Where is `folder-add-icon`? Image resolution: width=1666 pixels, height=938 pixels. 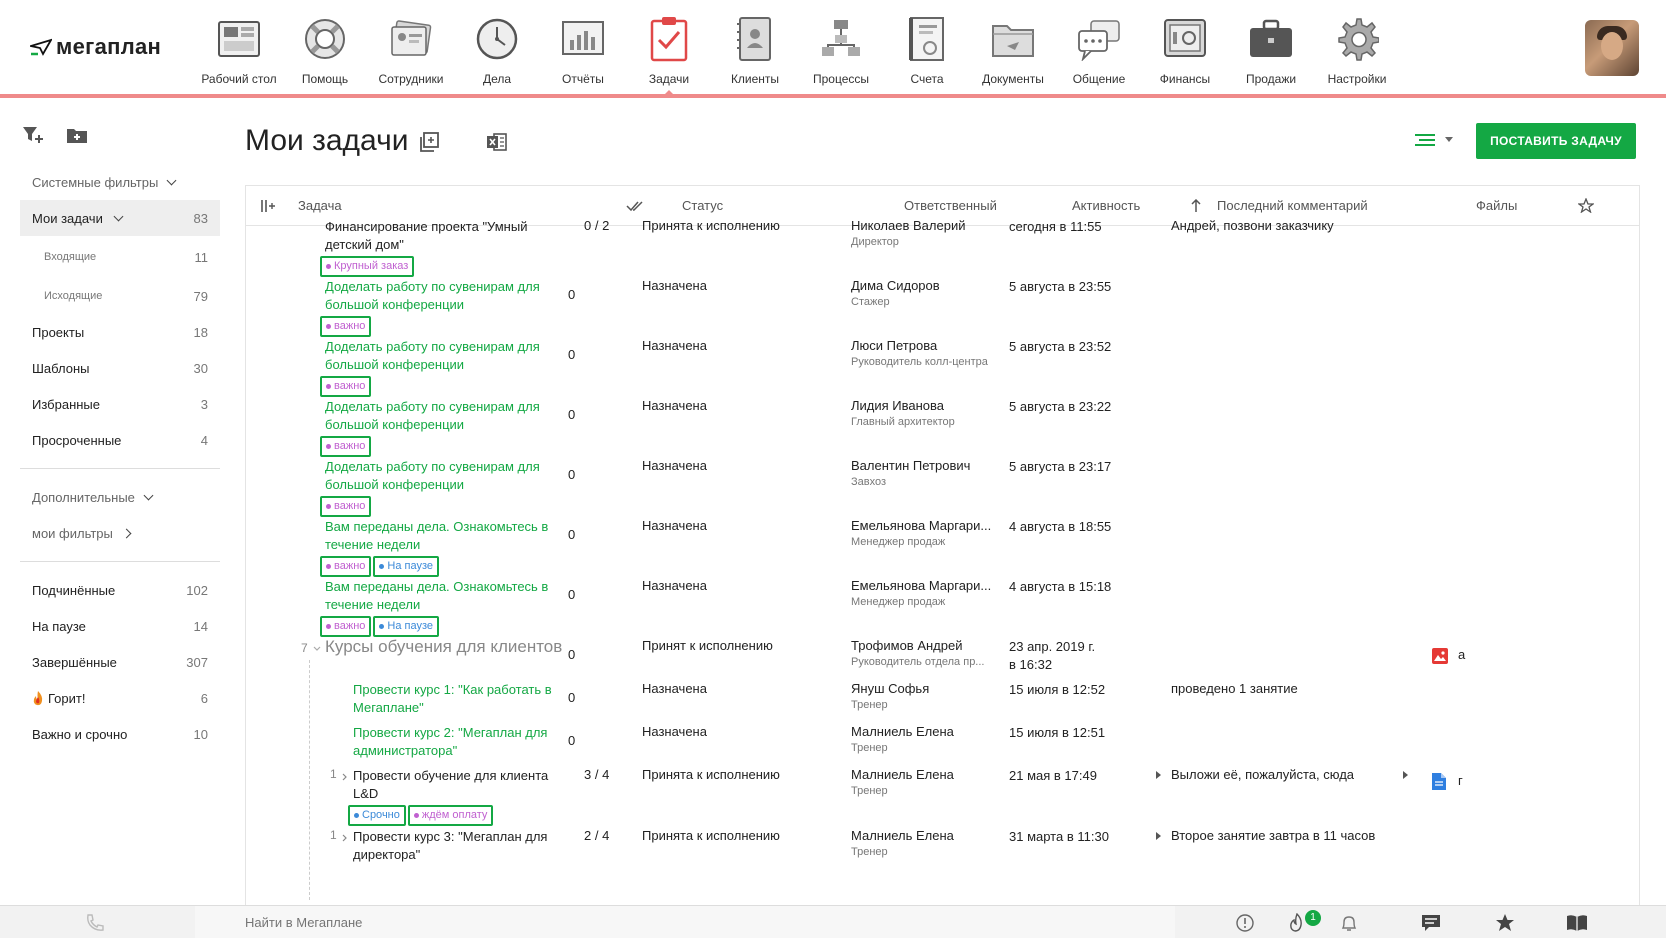
folder-add-icon is located at coordinates (77, 135).